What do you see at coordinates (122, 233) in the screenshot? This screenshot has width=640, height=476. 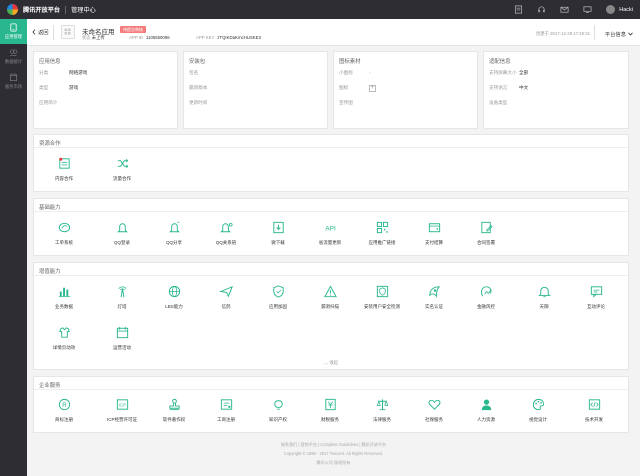 I see `service-item-qq-login: QQ登录` at bounding box center [122, 233].